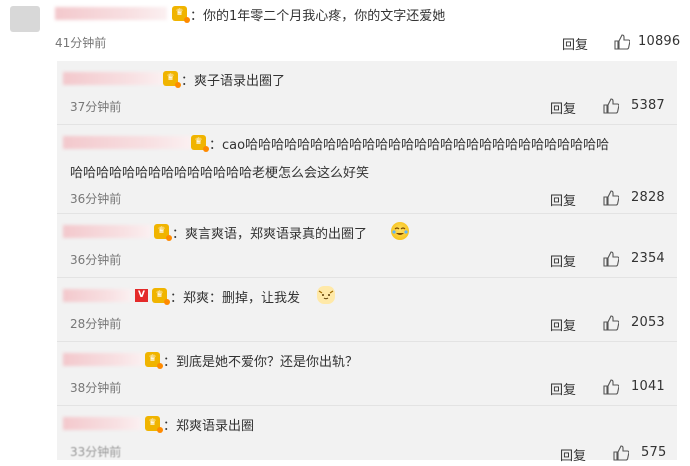  Describe the element at coordinates (367, 374) in the screenshot. I see `list-item: ♛ ：到底是她不爱你？还是你出轨？ 38分钟前 回复 1041` at that location.